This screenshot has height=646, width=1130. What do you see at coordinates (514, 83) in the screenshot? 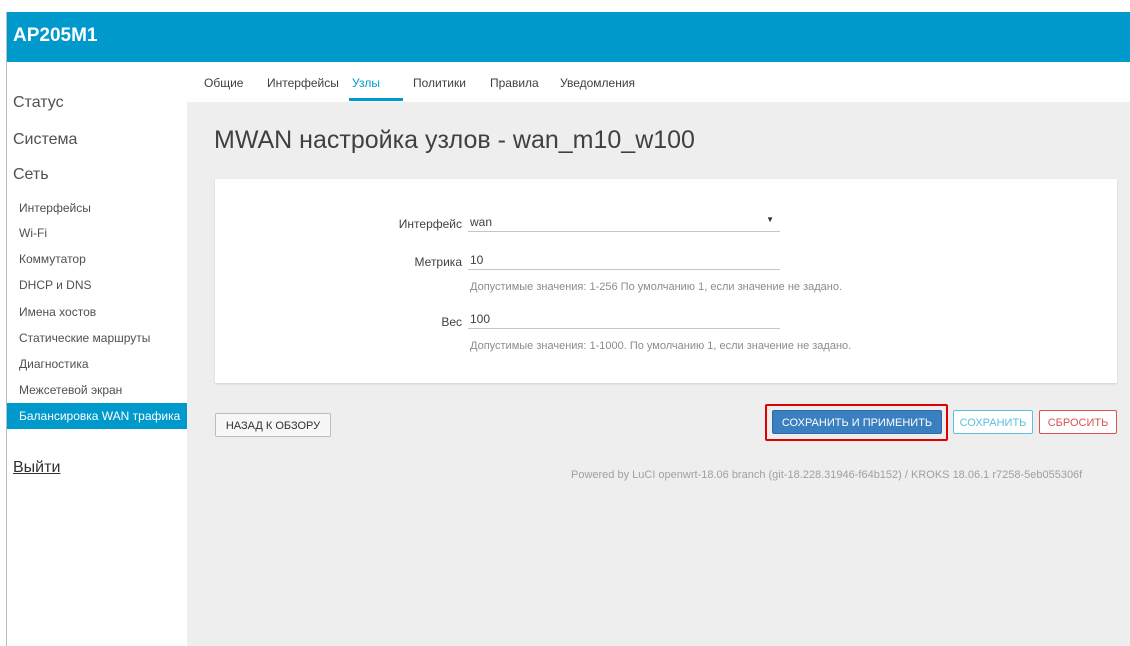
I see `tab-rules: Правила` at bounding box center [514, 83].